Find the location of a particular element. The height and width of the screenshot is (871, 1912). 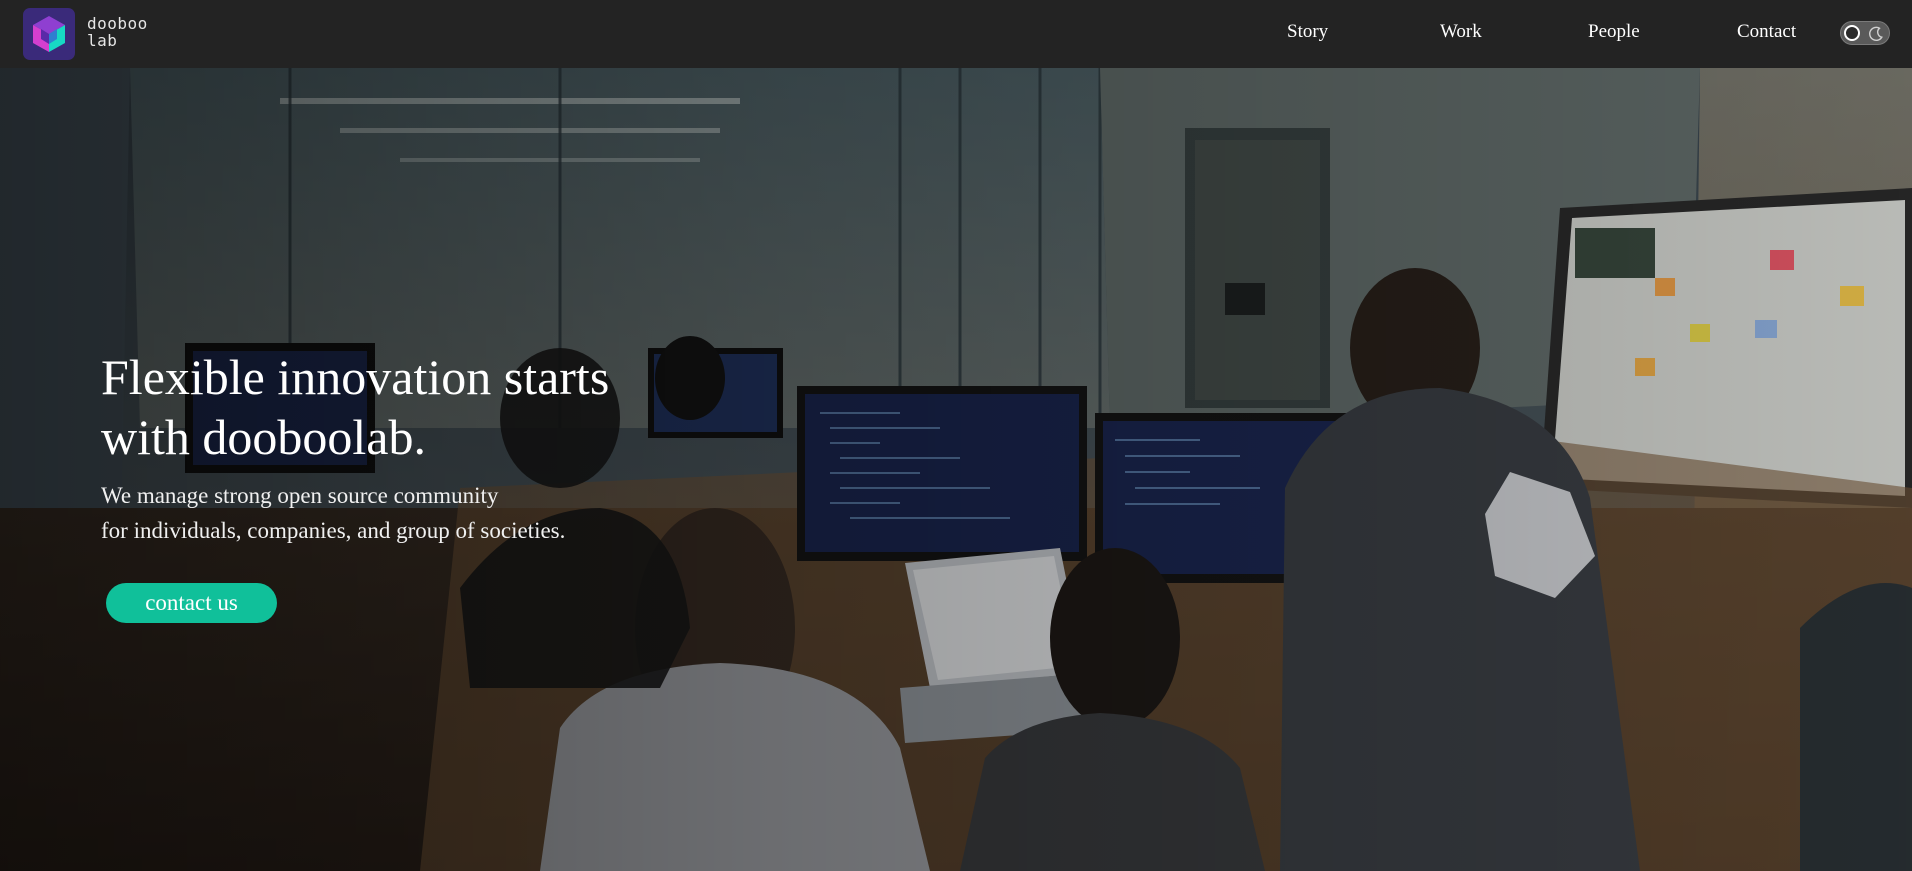

nav-work: Work is located at coordinates (1461, 34).